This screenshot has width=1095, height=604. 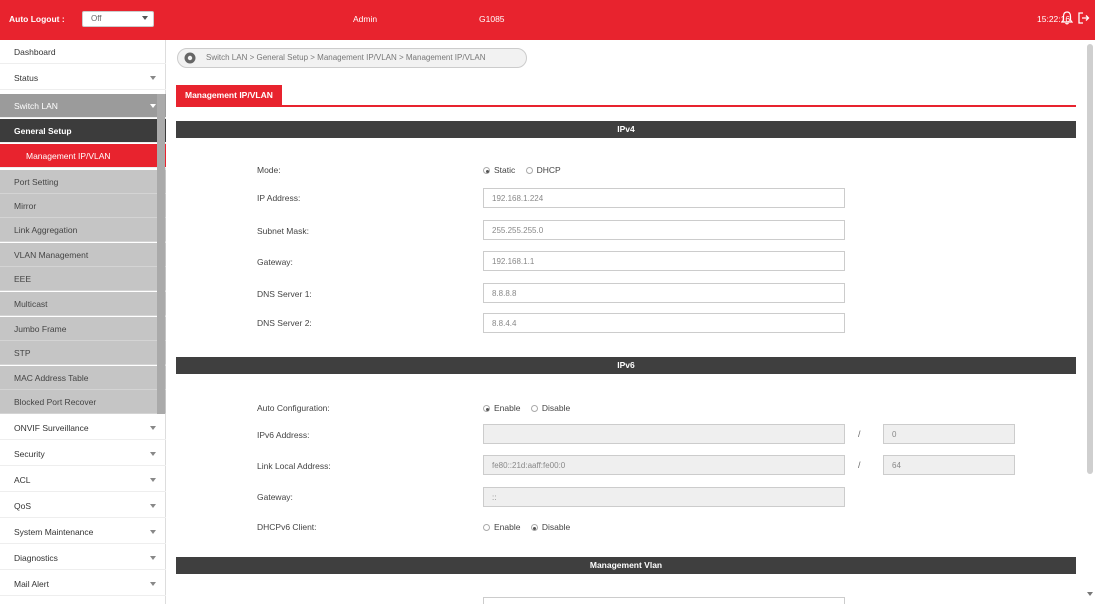 I want to click on sidebar-item-mirror: Mirror, so click(x=83, y=206).